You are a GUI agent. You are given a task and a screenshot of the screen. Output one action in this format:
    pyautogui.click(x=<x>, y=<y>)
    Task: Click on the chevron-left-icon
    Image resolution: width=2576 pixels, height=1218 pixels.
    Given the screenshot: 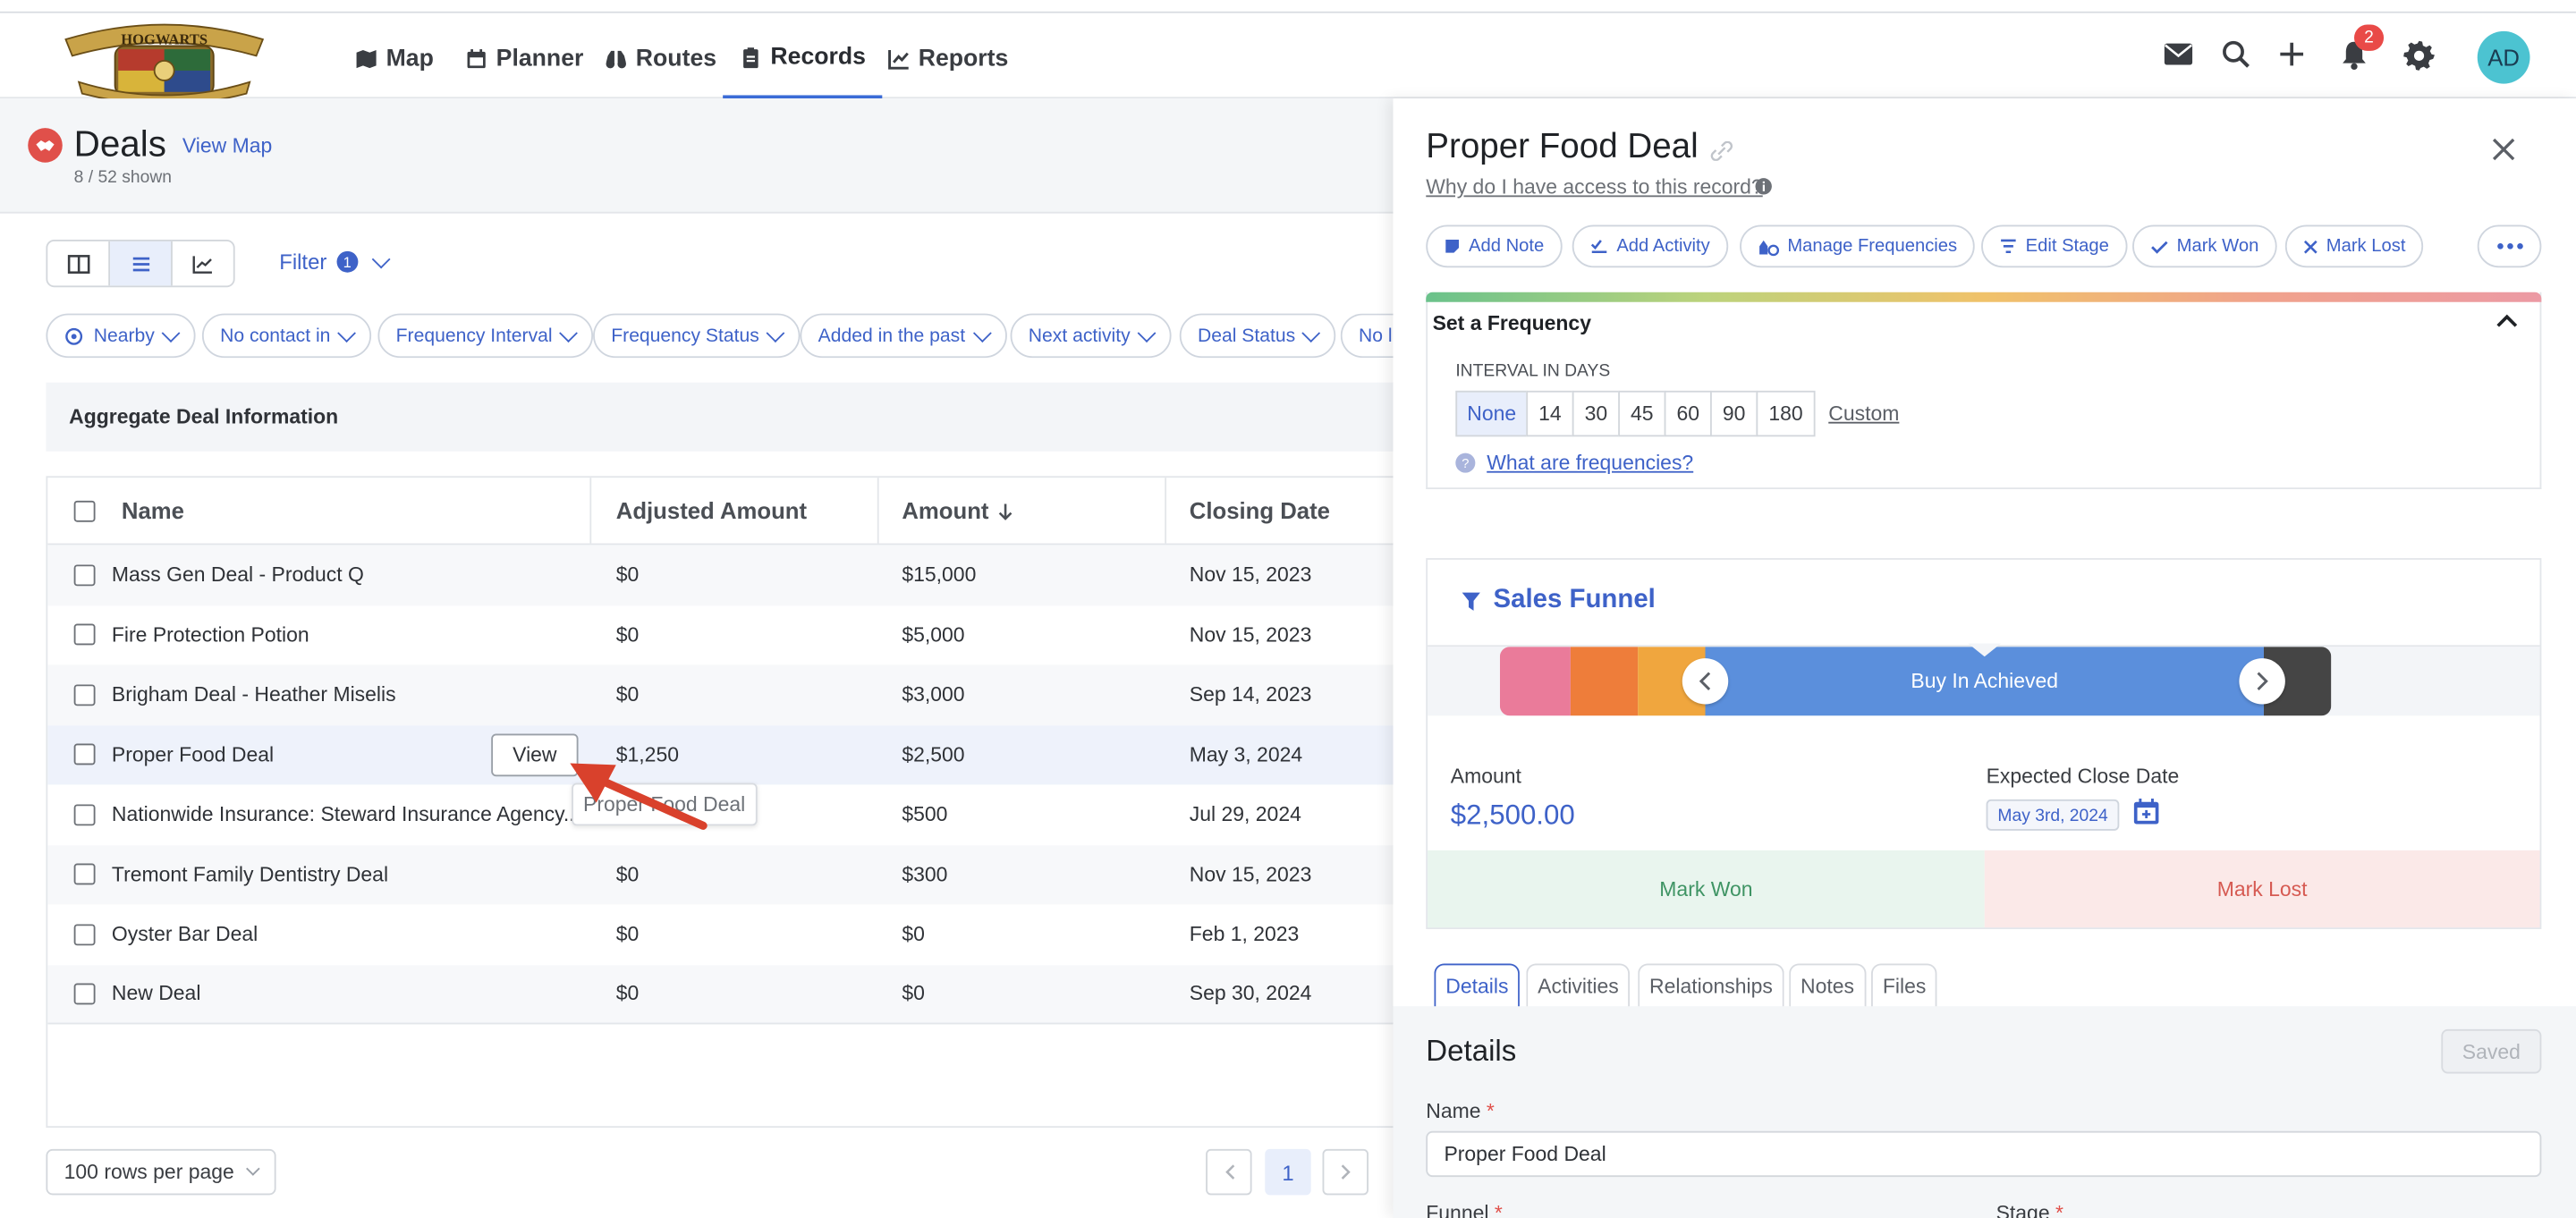 What is the action you would take?
    pyautogui.click(x=1705, y=681)
    